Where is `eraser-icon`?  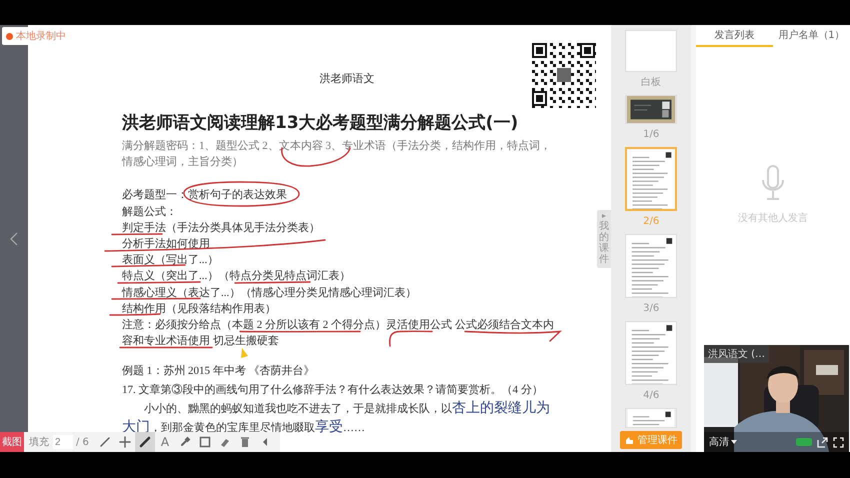 eraser-icon is located at coordinates (224, 442).